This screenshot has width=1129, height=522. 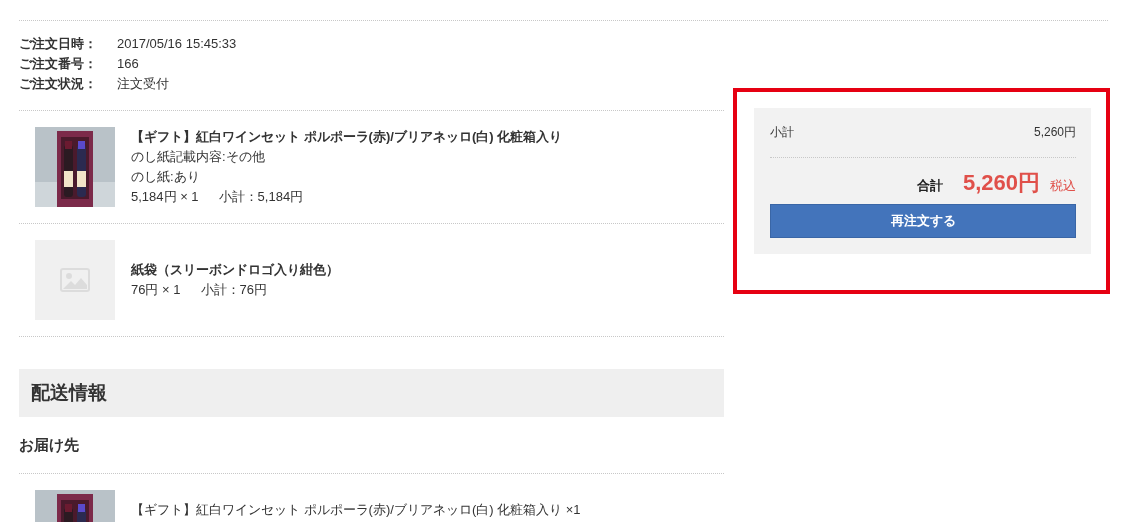 I want to click on product-option: のし紙:あり, so click(x=347, y=177).